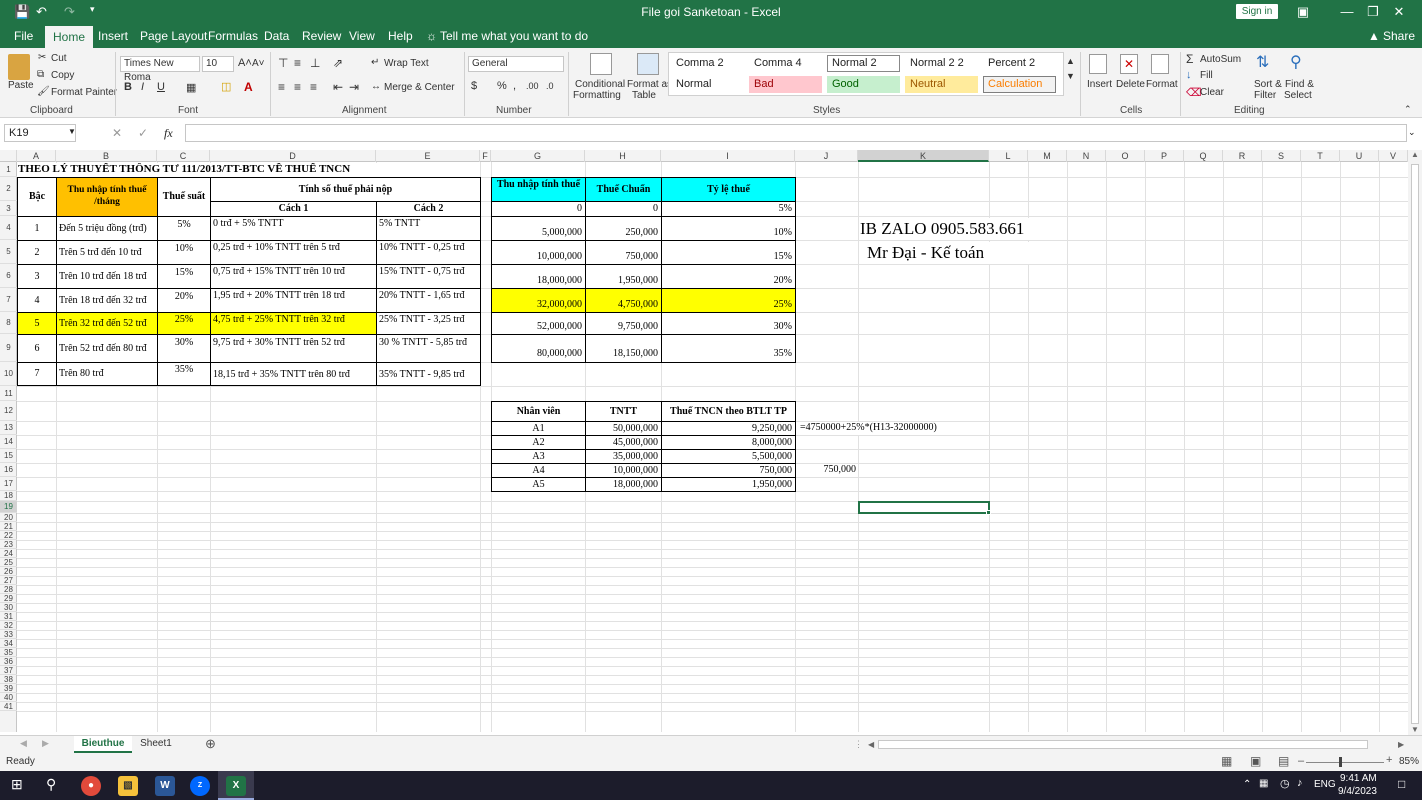 The width and height of the screenshot is (1422, 800). What do you see at coordinates (72, 131) in the screenshot?
I see `name-box-dropdown-icon: ▼` at bounding box center [72, 131].